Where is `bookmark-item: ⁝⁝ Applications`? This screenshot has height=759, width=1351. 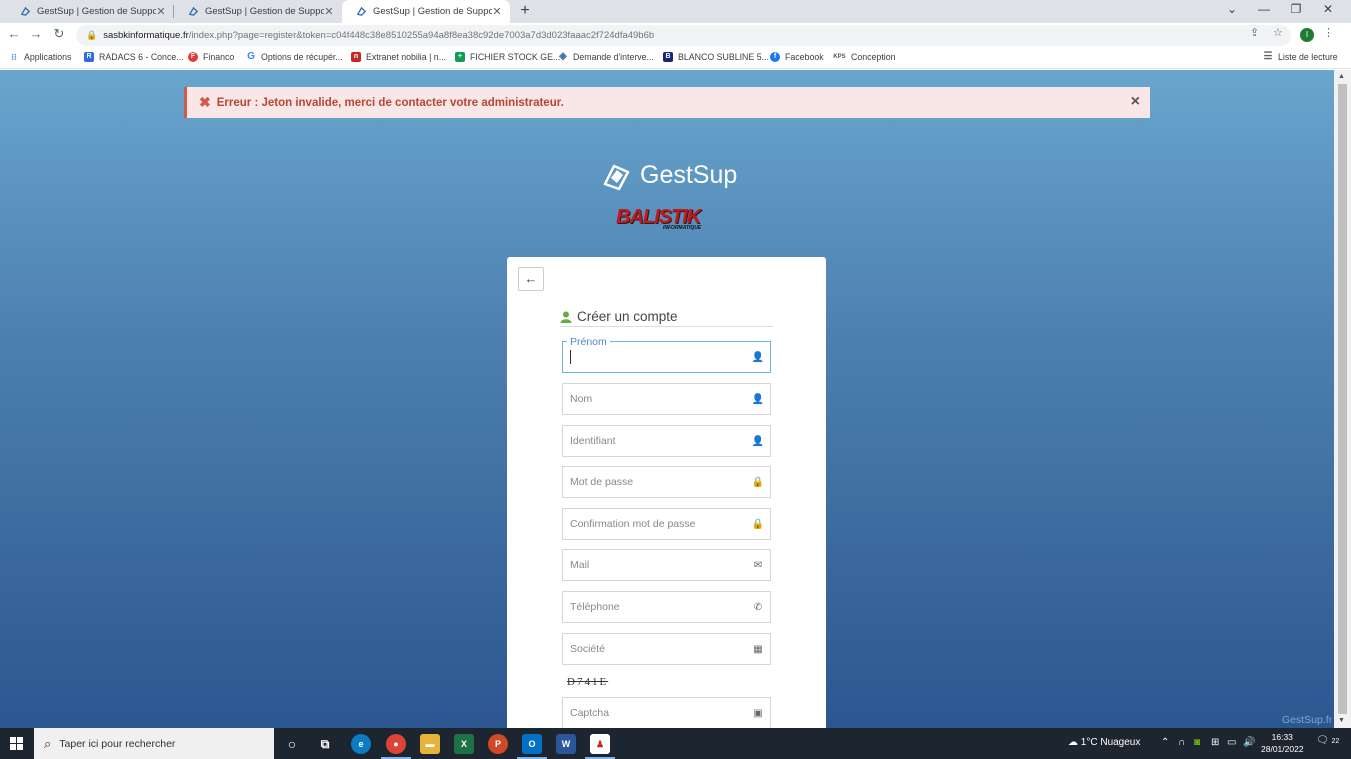 bookmark-item: ⁝⁝ Applications is located at coordinates (40, 57).